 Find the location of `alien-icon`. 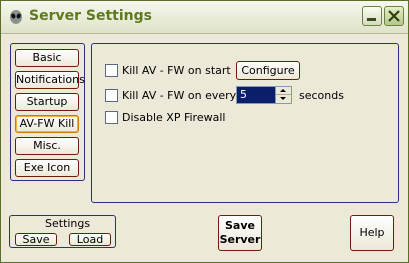

alien-icon is located at coordinates (16, 17).